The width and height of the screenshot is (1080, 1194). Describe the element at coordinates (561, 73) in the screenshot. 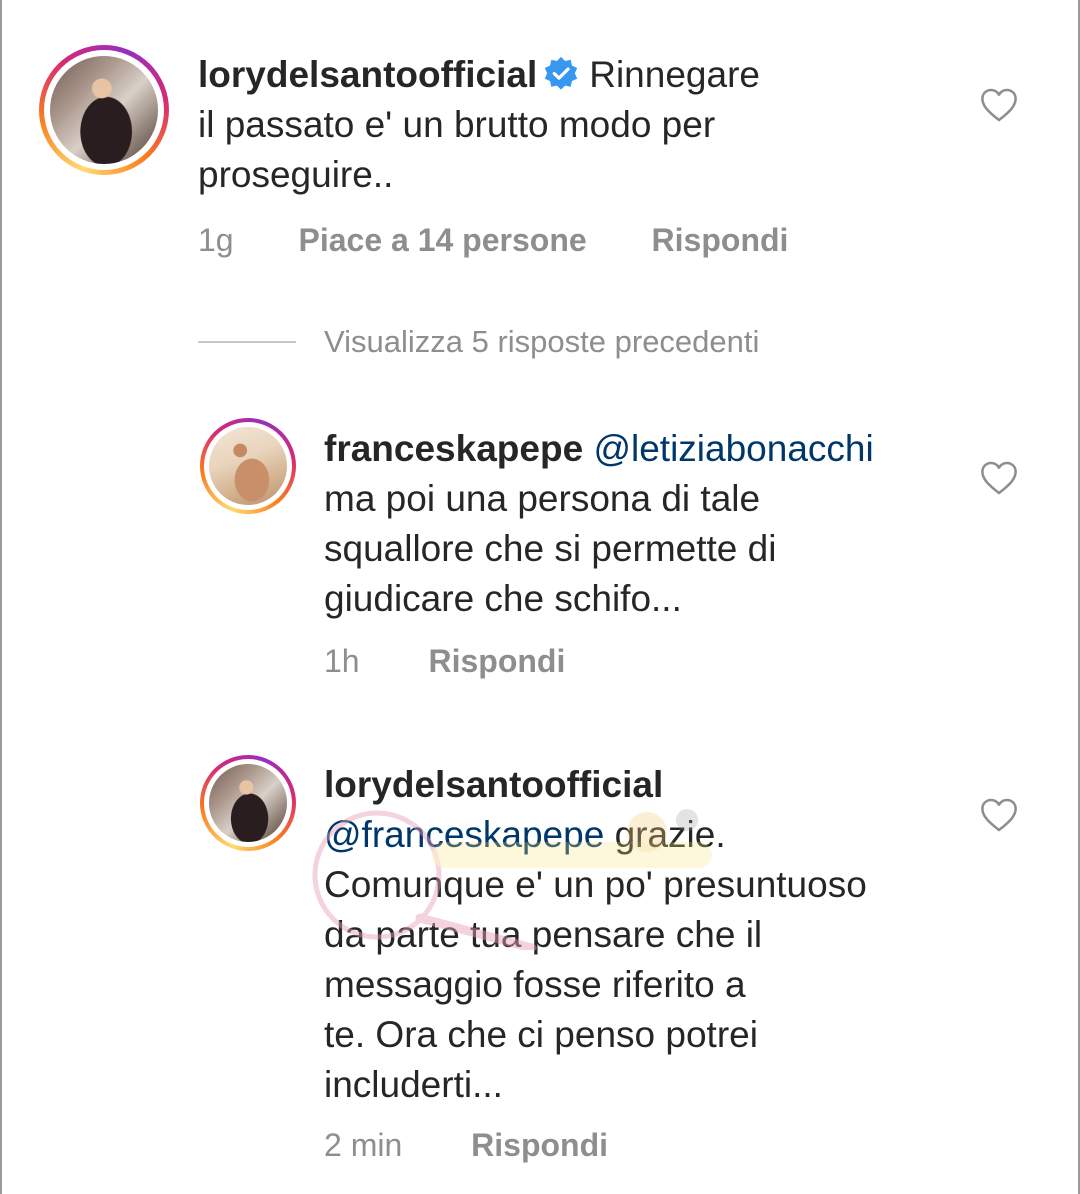

I see `verified-badge-icon` at that location.